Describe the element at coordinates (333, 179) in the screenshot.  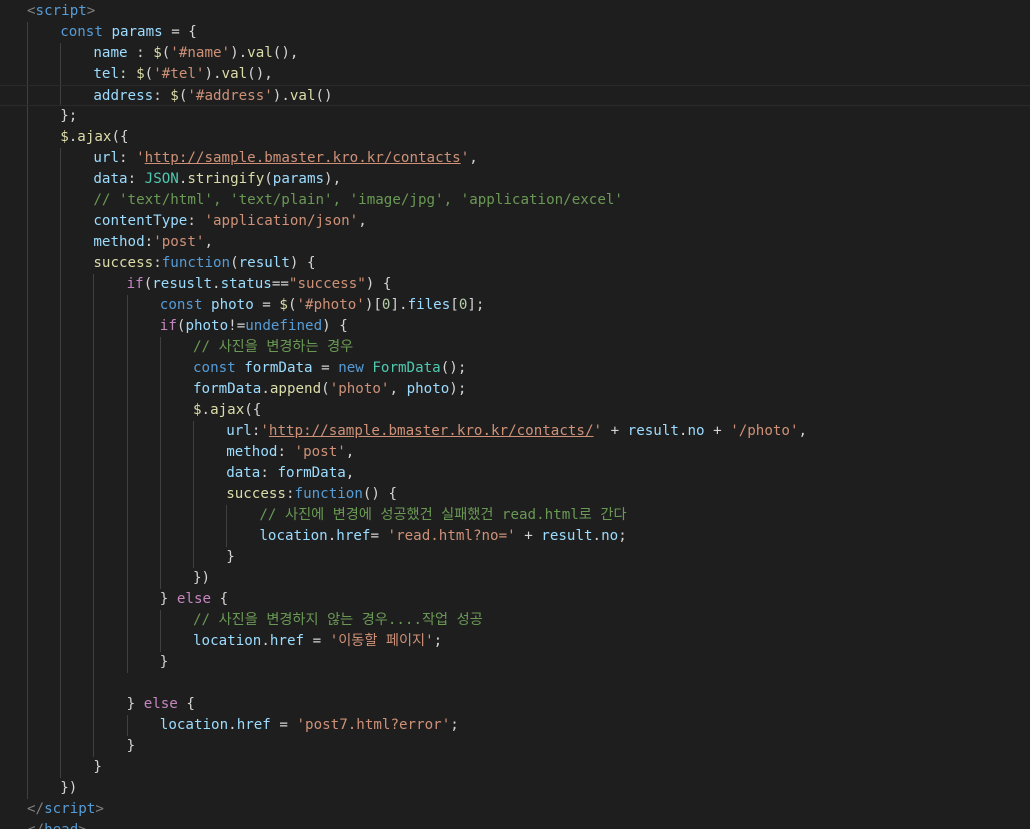
I see `code-token: ),` at that location.